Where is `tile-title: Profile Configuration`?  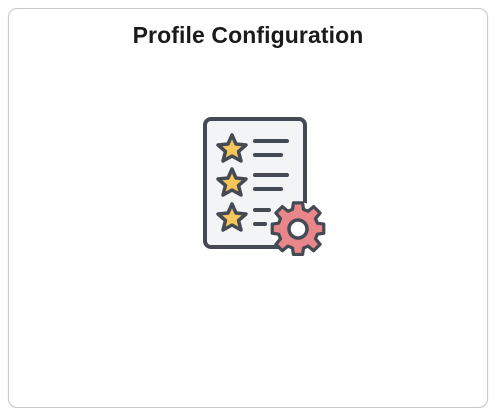 tile-title: Profile Configuration is located at coordinates (248, 35).